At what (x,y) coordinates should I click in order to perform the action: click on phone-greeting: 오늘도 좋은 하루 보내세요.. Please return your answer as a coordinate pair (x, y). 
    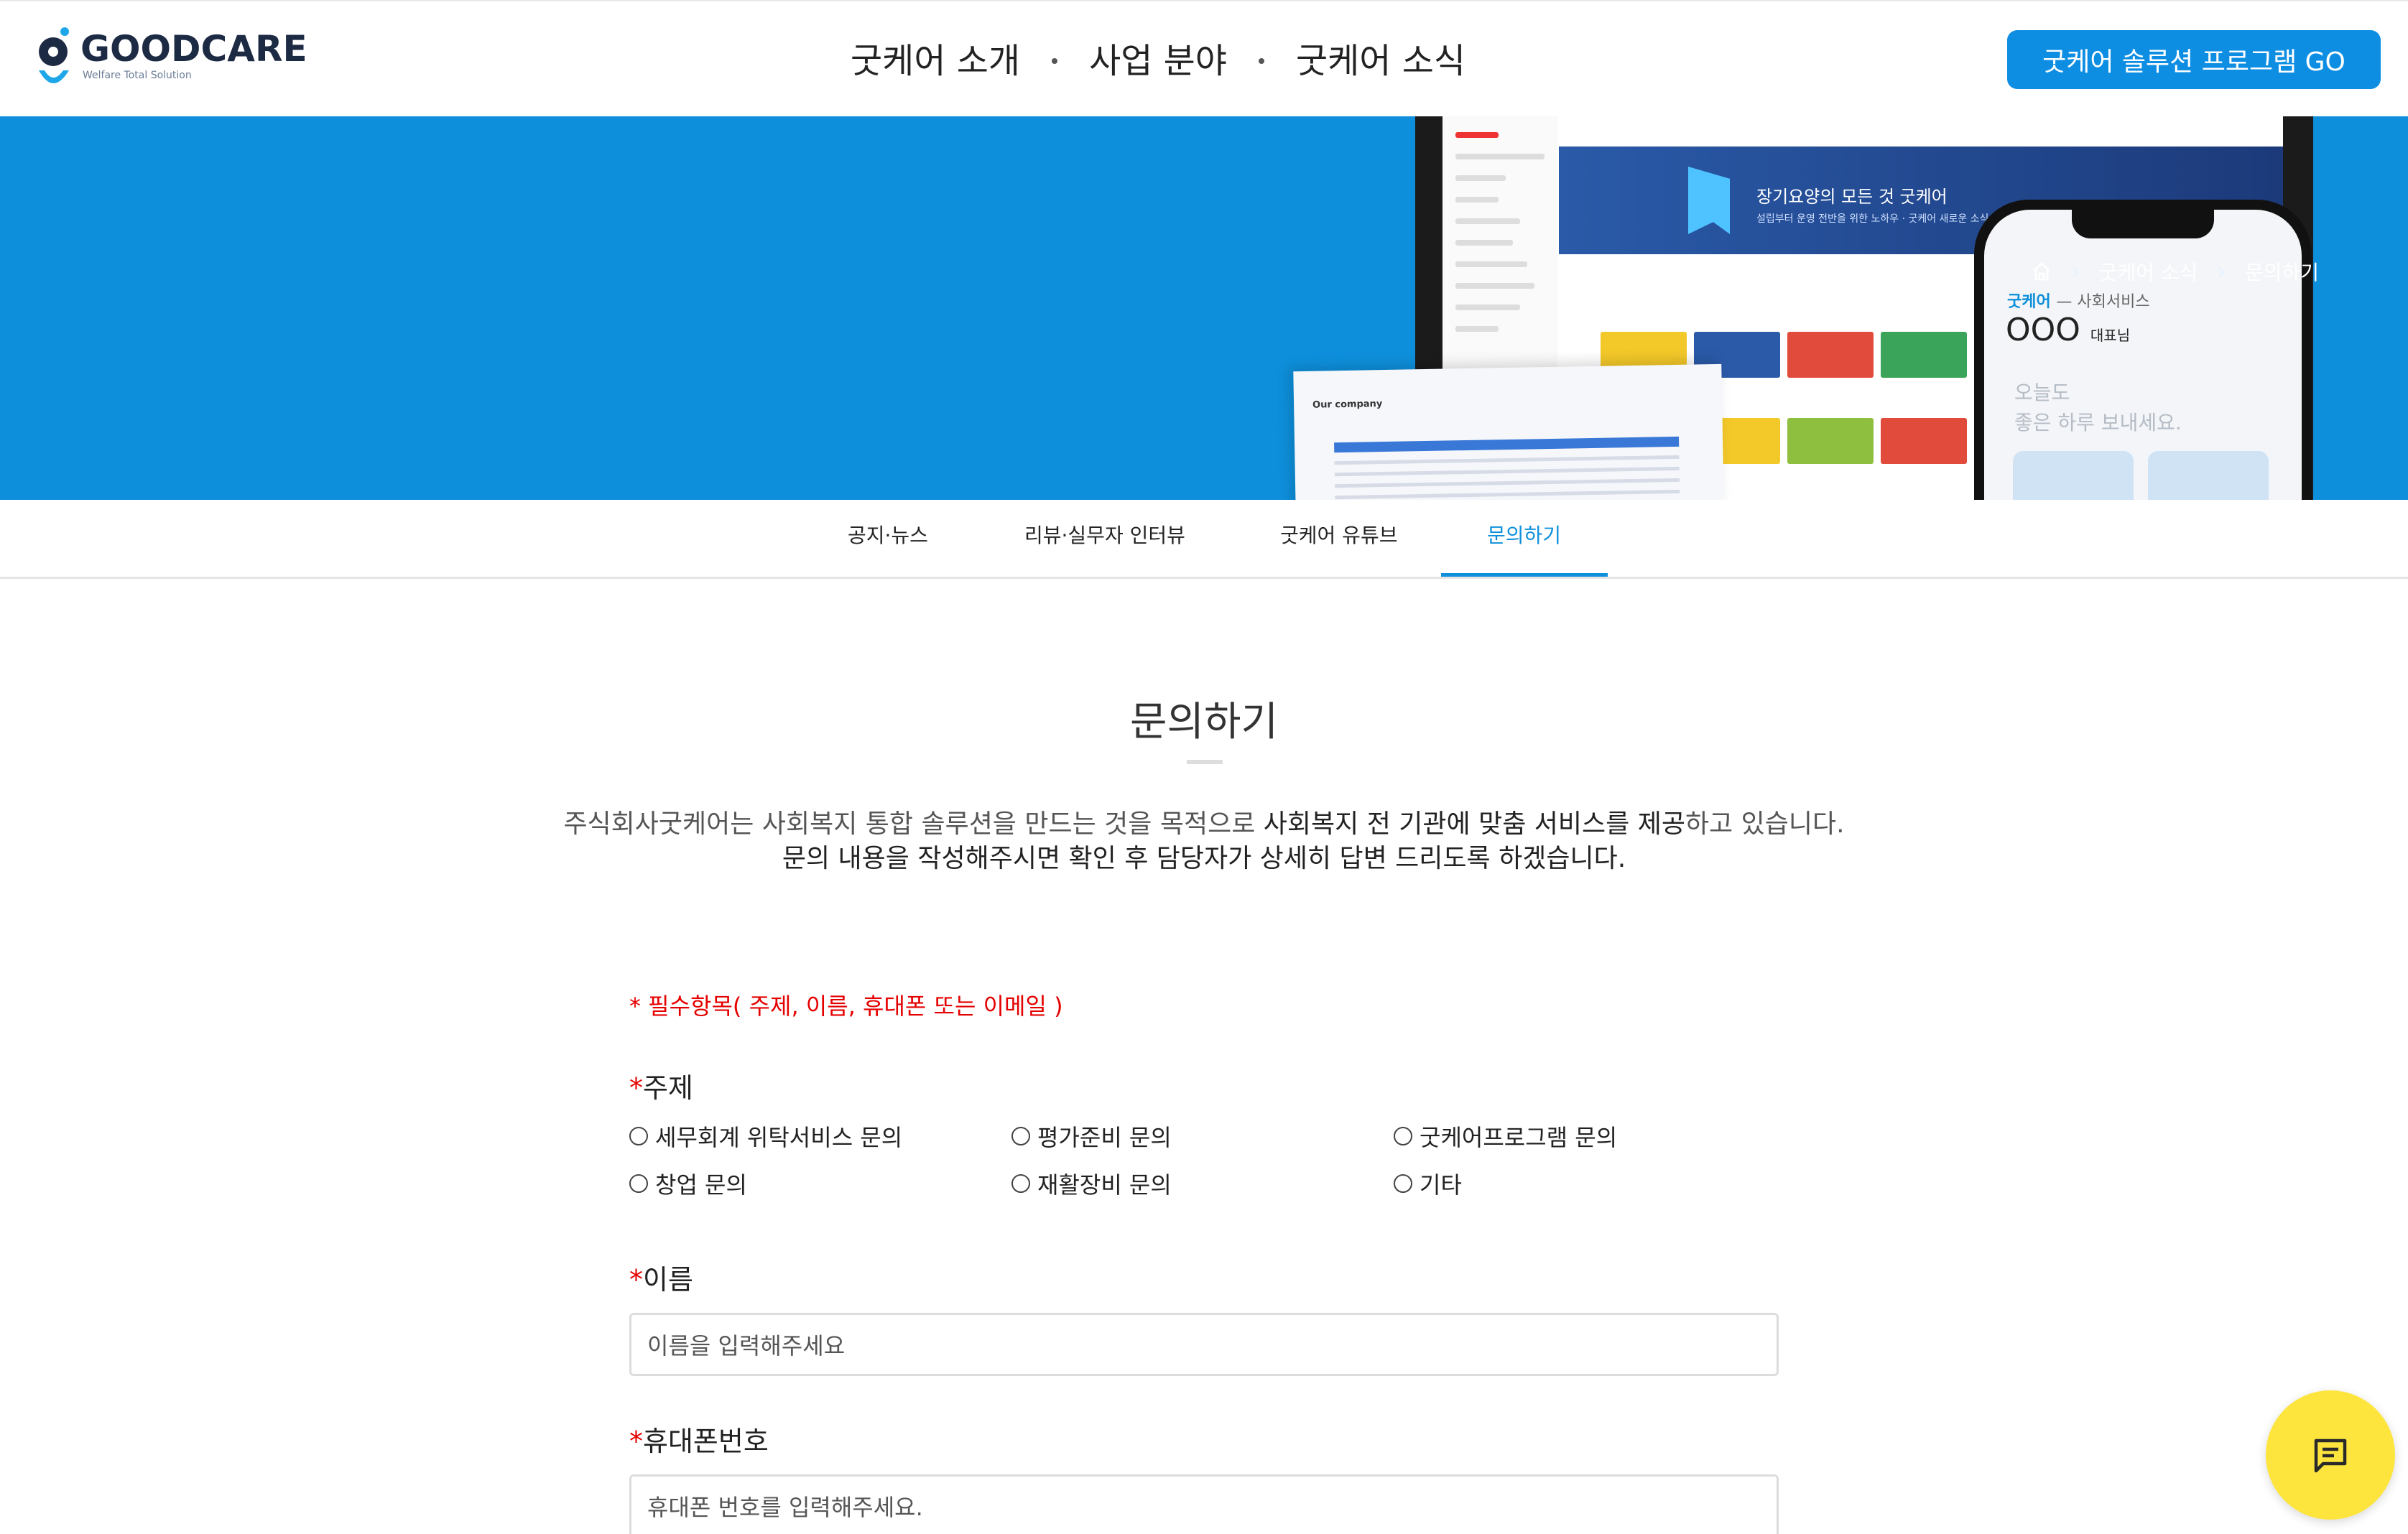
    Looking at the image, I should click on (2098, 408).